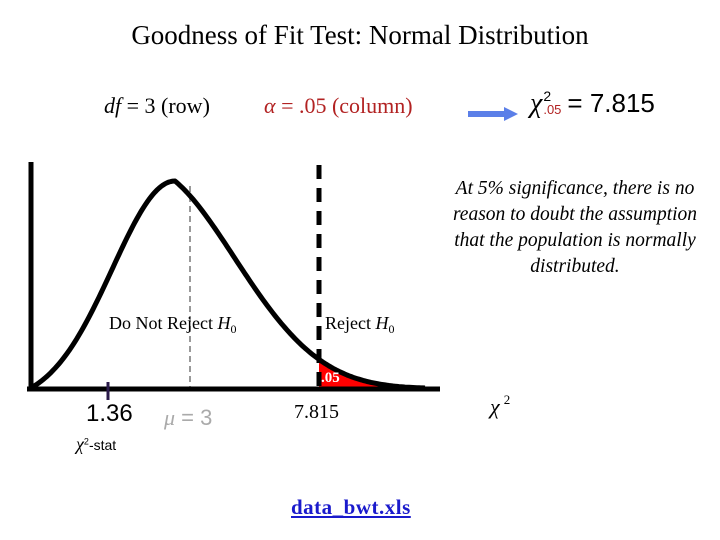 The width and height of the screenshot is (720, 540). I want to click on reject-label: Reject H0, so click(359, 325).